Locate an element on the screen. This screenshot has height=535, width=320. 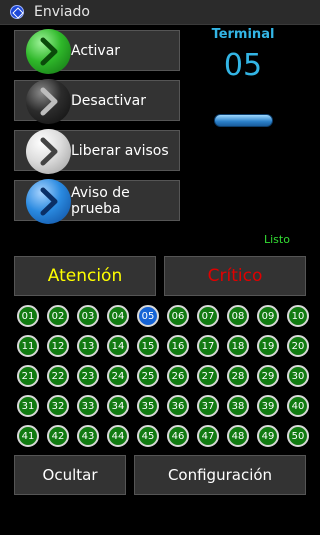
terminal-cell-wrapper: 39 is located at coordinates (268, 410).